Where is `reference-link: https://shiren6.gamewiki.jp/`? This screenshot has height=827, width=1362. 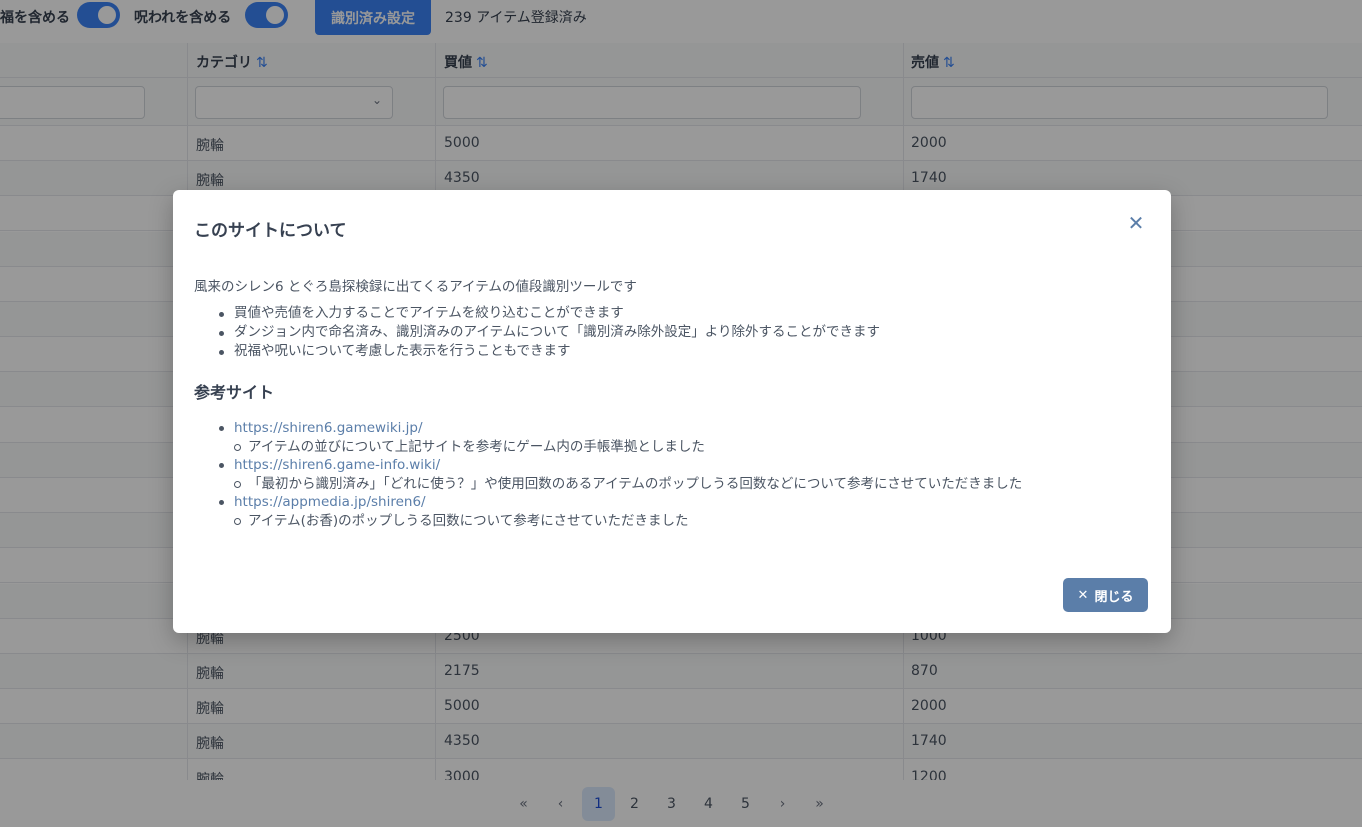
reference-link: https://shiren6.gamewiki.jp/ is located at coordinates (328, 428).